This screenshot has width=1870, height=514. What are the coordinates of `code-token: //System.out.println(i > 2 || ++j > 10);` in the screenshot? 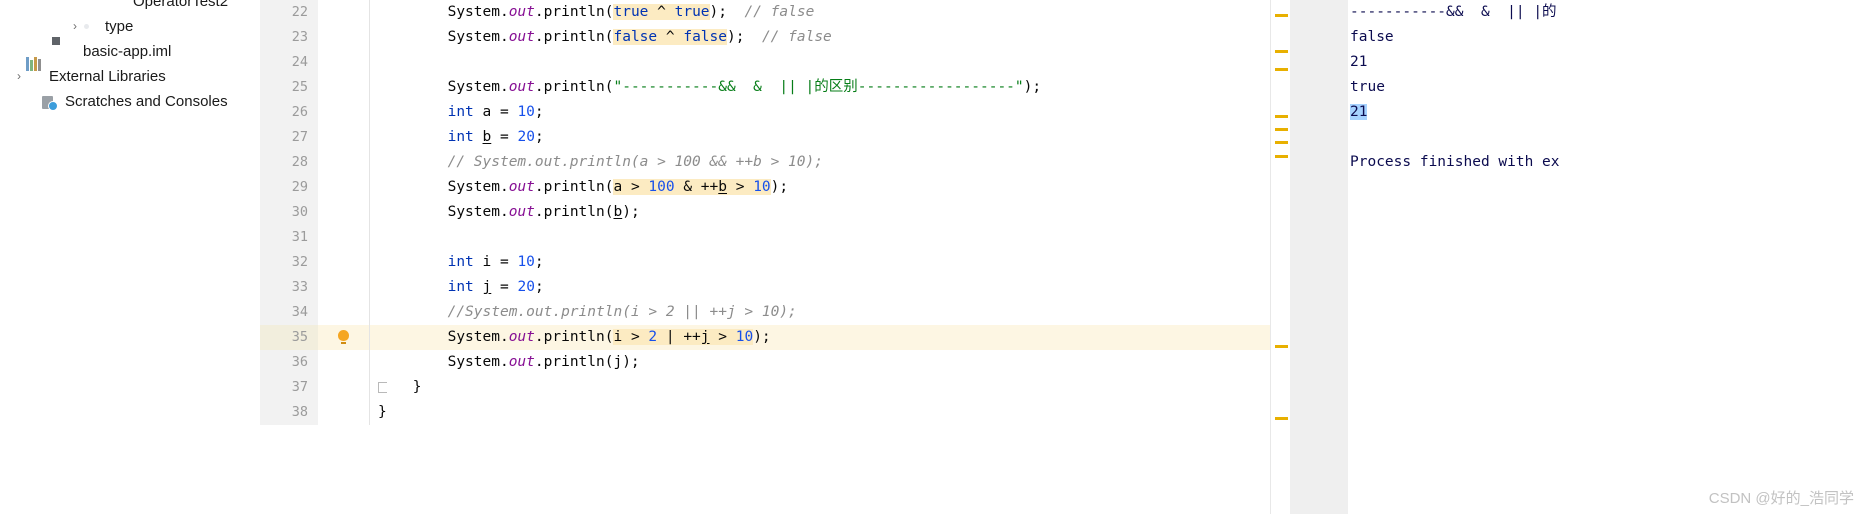 It's located at (622, 312).